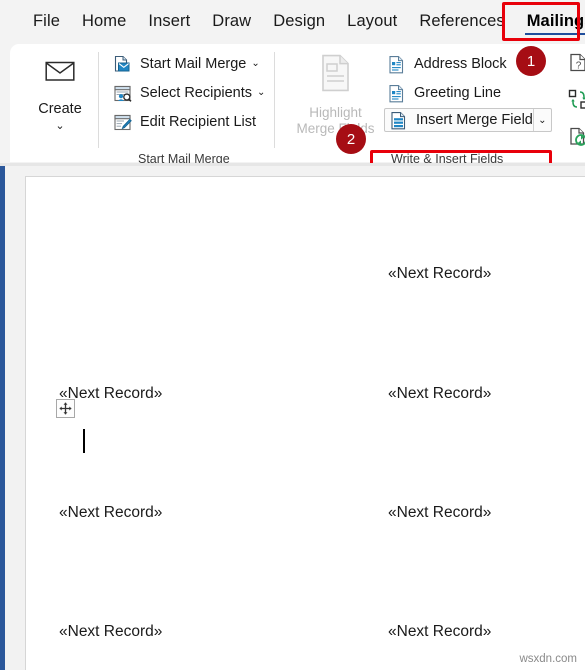 The image size is (585, 670). What do you see at coordinates (122, 93) in the screenshot?
I see `select-recipients-icon` at bounding box center [122, 93].